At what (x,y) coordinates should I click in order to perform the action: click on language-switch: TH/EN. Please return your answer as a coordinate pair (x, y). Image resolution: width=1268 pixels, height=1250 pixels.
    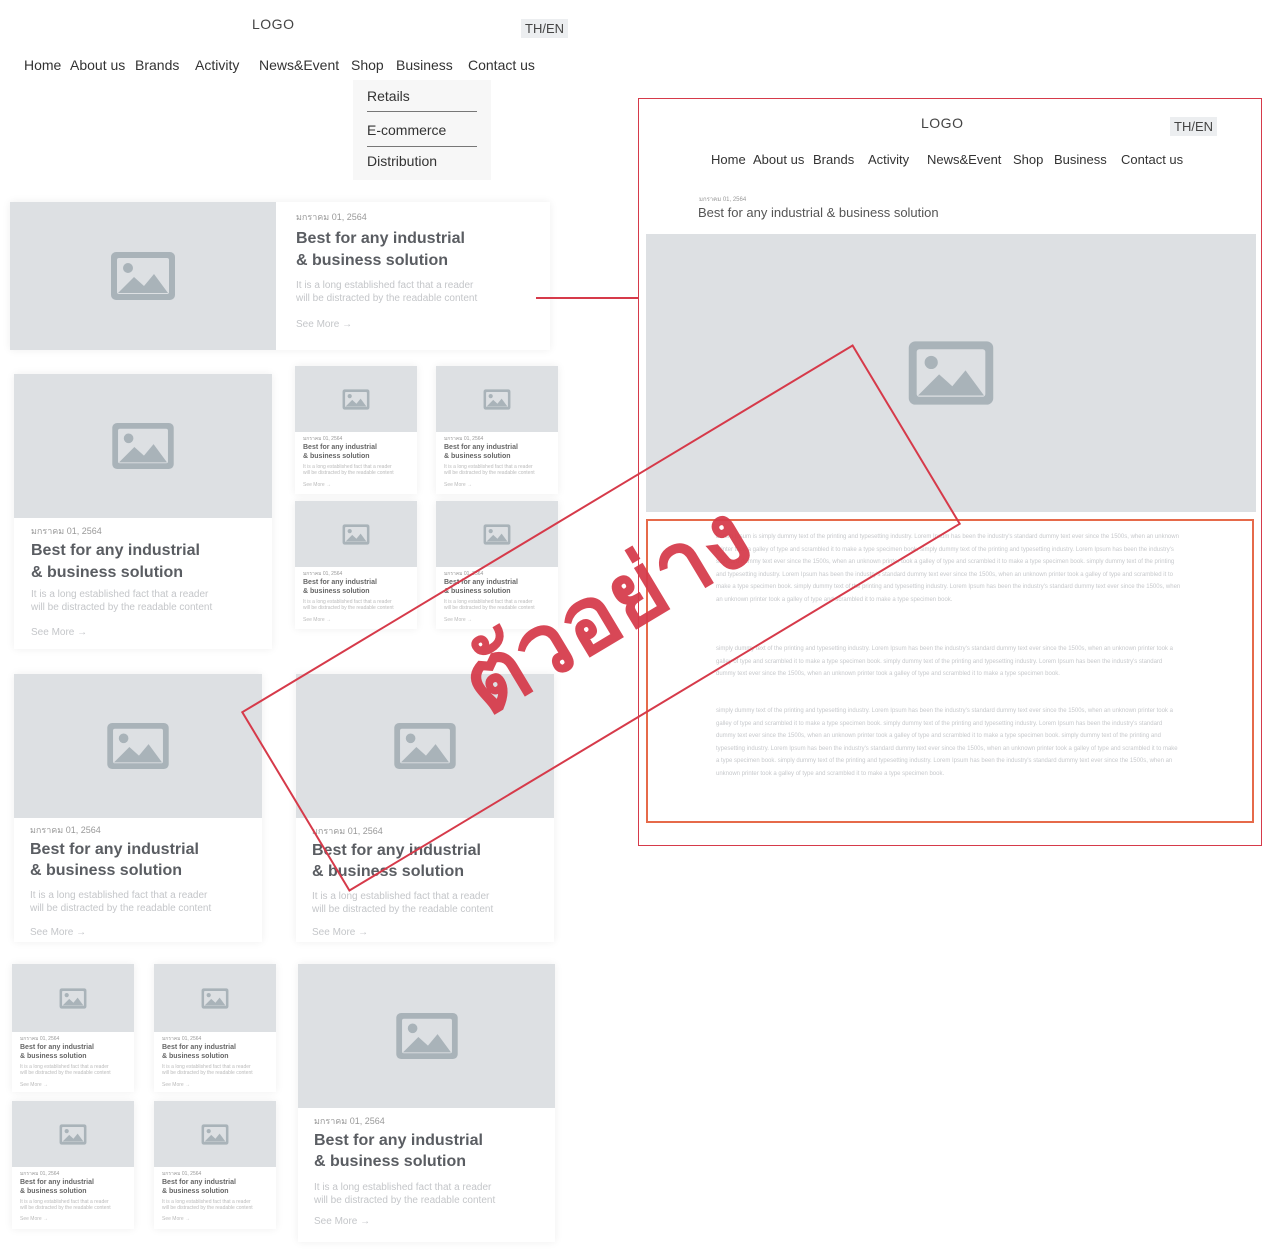
    Looking at the image, I should click on (544, 28).